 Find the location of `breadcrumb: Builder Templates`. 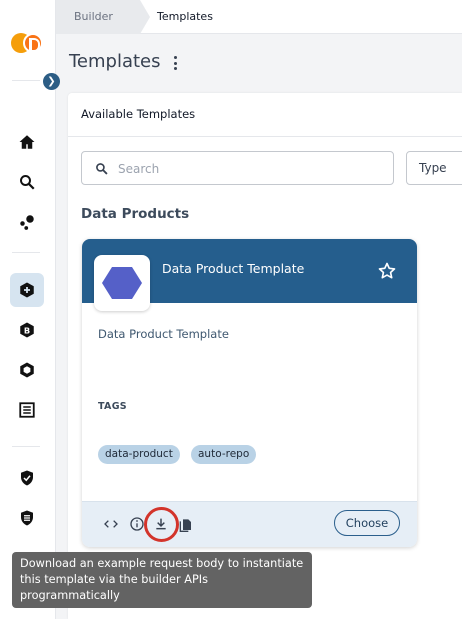

breadcrumb: Builder Templates is located at coordinates (259, 17).